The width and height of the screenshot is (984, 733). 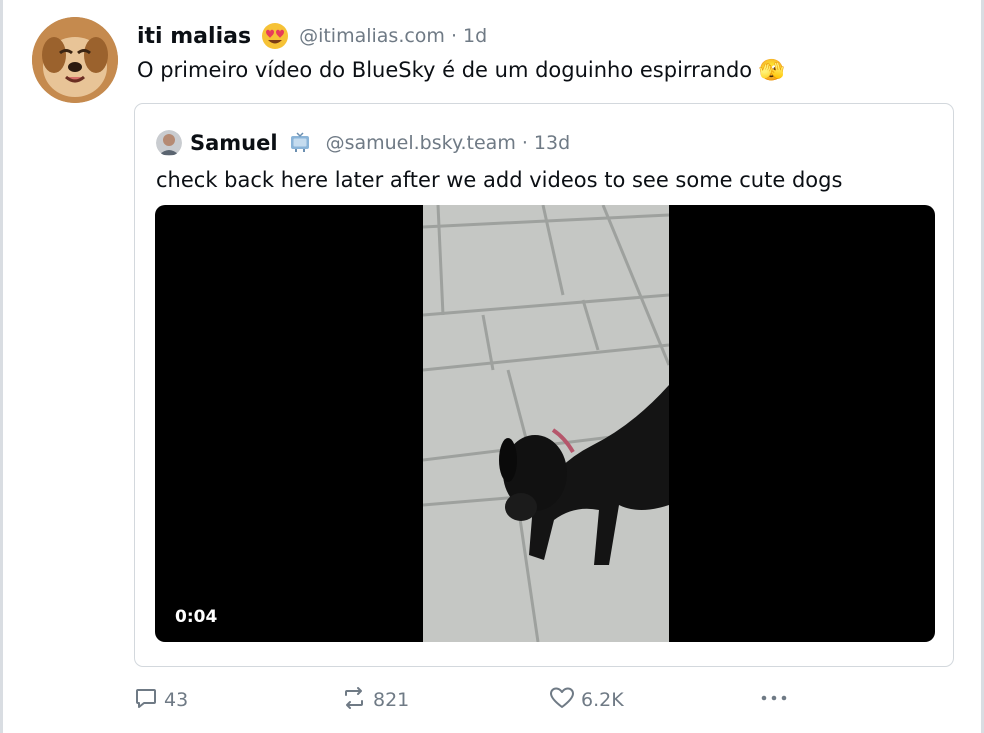 I want to click on left-divider, so click(x=1, y=366).